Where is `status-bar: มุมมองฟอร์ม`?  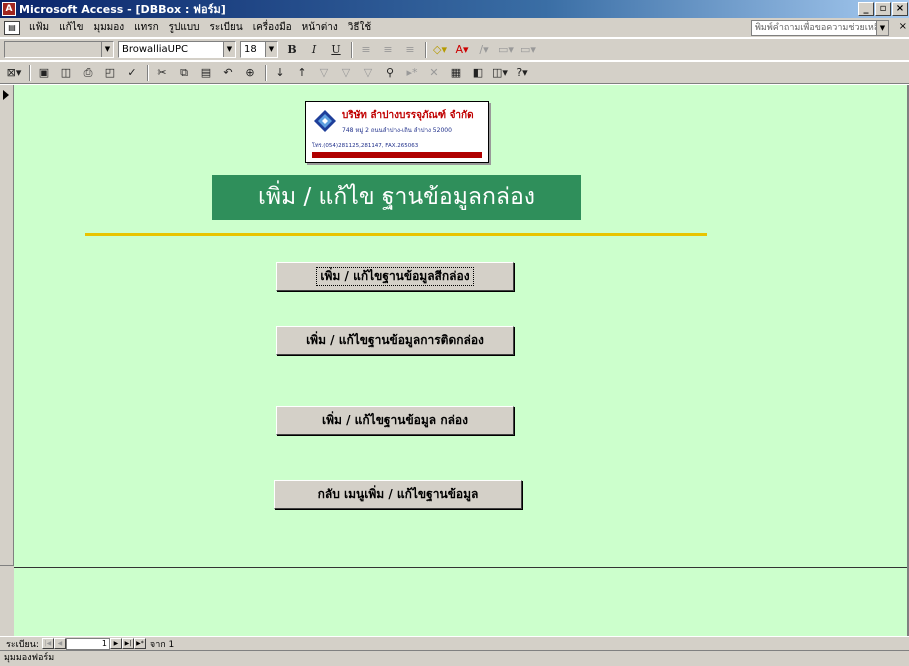 status-bar: มุมมองฟอร์ม is located at coordinates (454, 658).